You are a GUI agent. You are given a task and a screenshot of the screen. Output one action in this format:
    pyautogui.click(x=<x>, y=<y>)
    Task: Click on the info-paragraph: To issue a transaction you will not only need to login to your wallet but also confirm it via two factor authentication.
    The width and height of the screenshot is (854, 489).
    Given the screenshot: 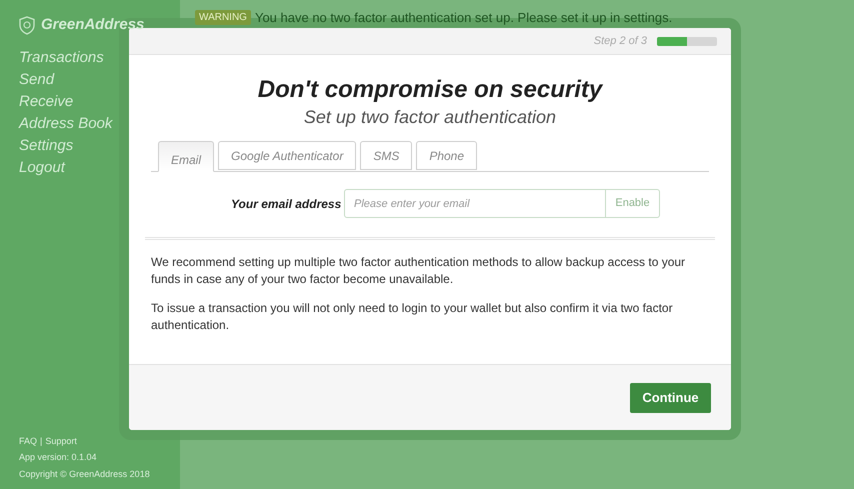 What is the action you would take?
    pyautogui.click(x=412, y=317)
    